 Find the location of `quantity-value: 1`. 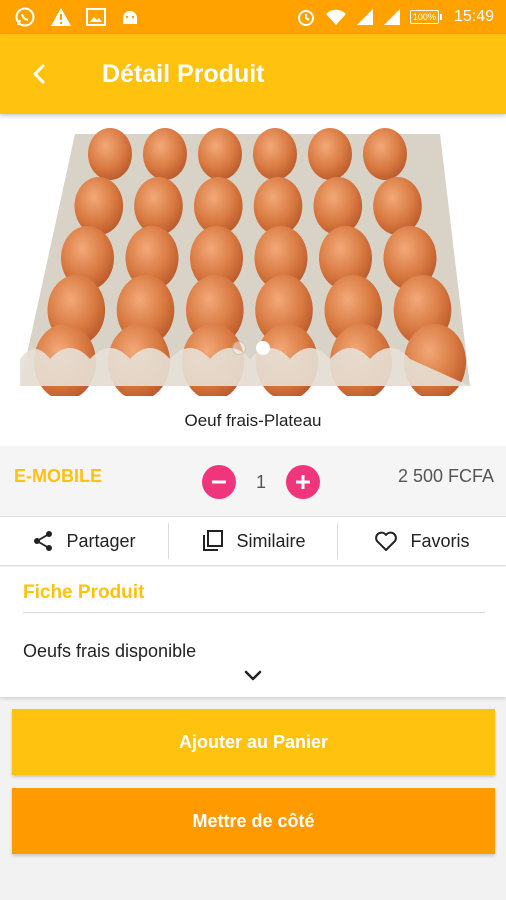

quantity-value: 1 is located at coordinates (260, 481).